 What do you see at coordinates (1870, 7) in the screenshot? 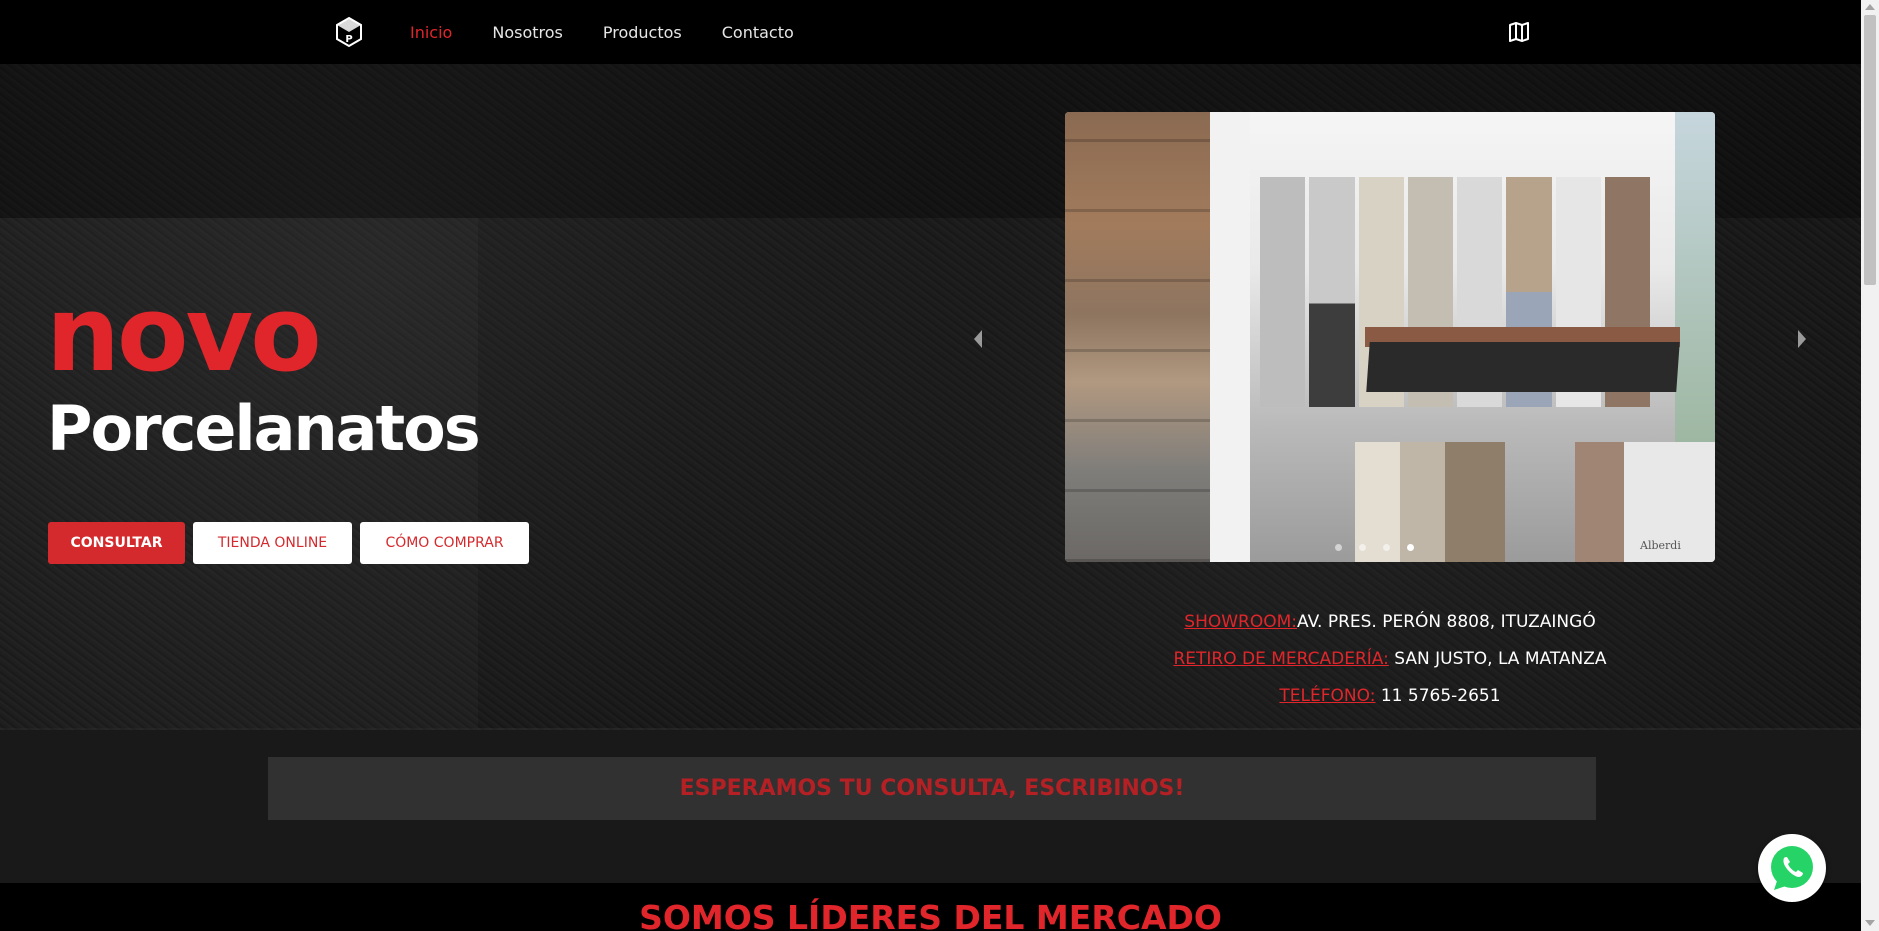
I see `scroll-up-arrow-icon` at bounding box center [1870, 7].